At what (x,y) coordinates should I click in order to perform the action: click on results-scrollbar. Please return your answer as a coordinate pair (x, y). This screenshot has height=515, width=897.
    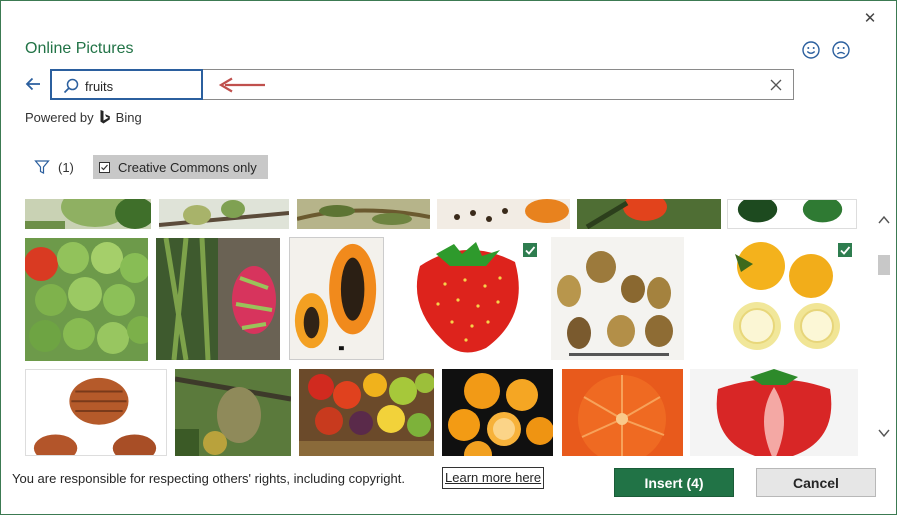
    Looking at the image, I should click on (884, 327).